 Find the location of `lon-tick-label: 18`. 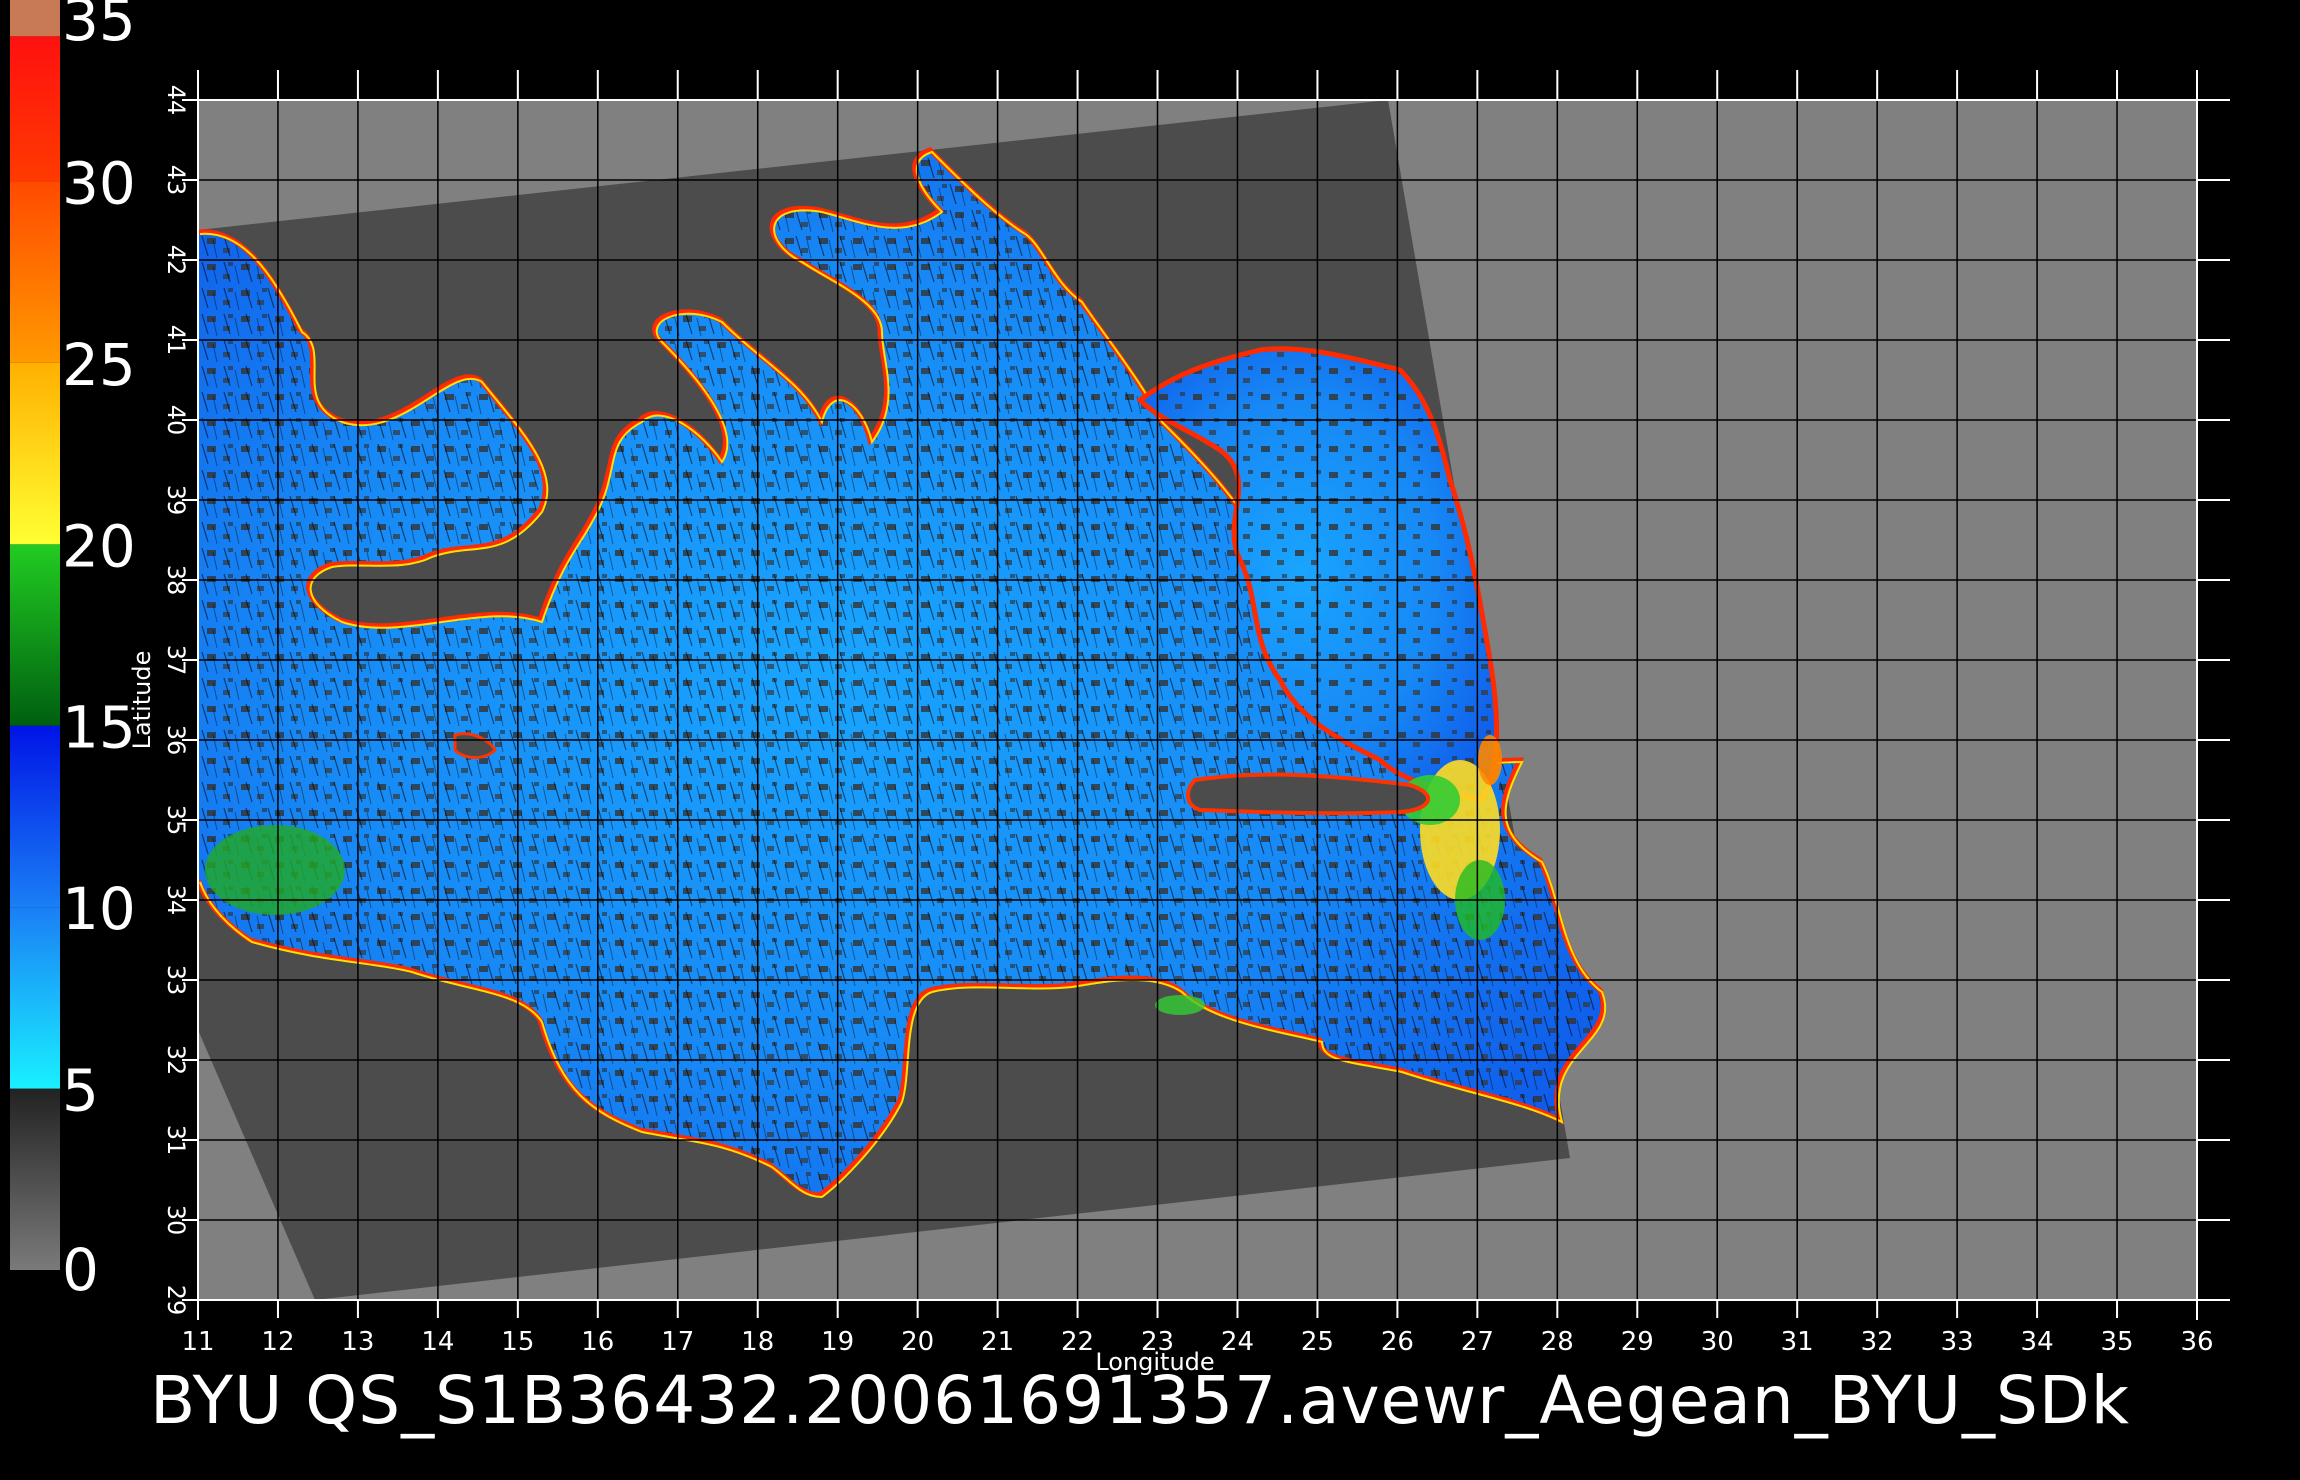

lon-tick-label: 18 is located at coordinates (757, 1342).